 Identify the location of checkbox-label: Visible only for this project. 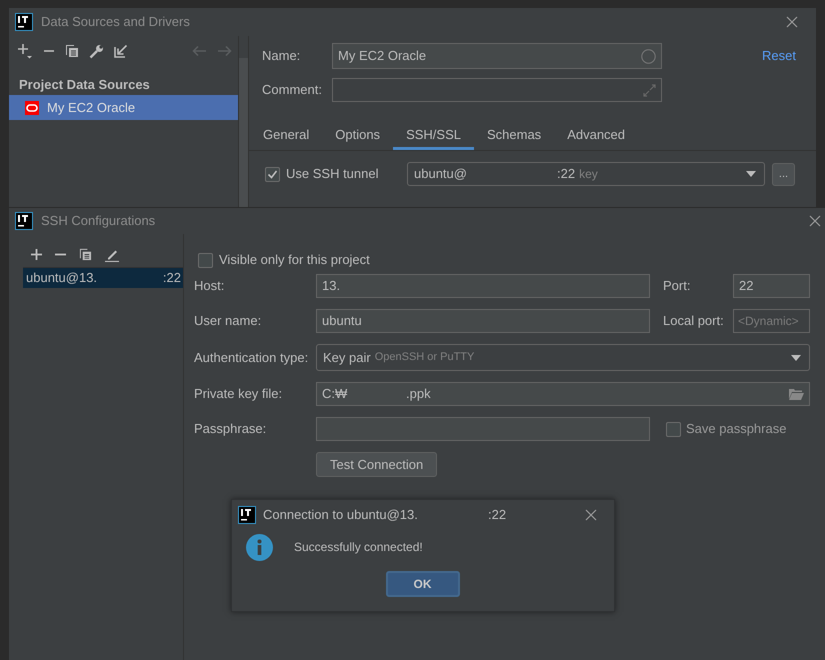
(294, 260).